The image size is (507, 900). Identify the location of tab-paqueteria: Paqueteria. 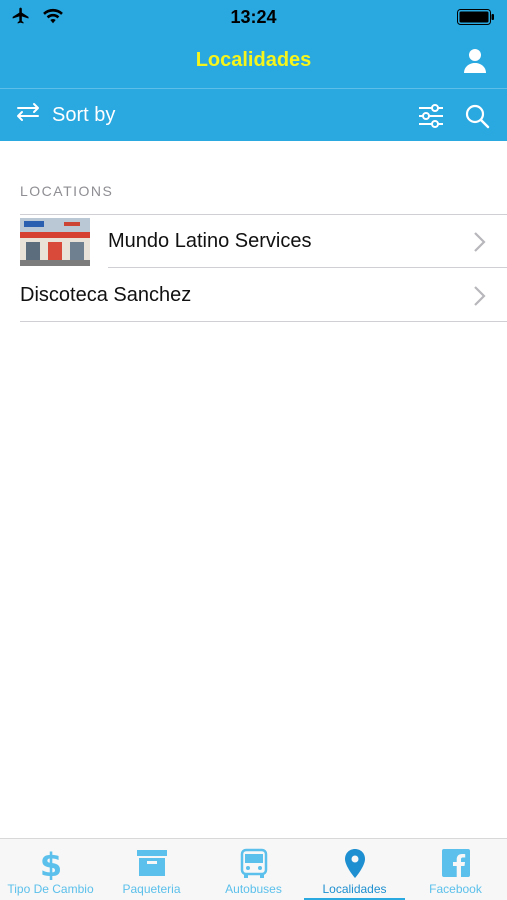
(151, 869).